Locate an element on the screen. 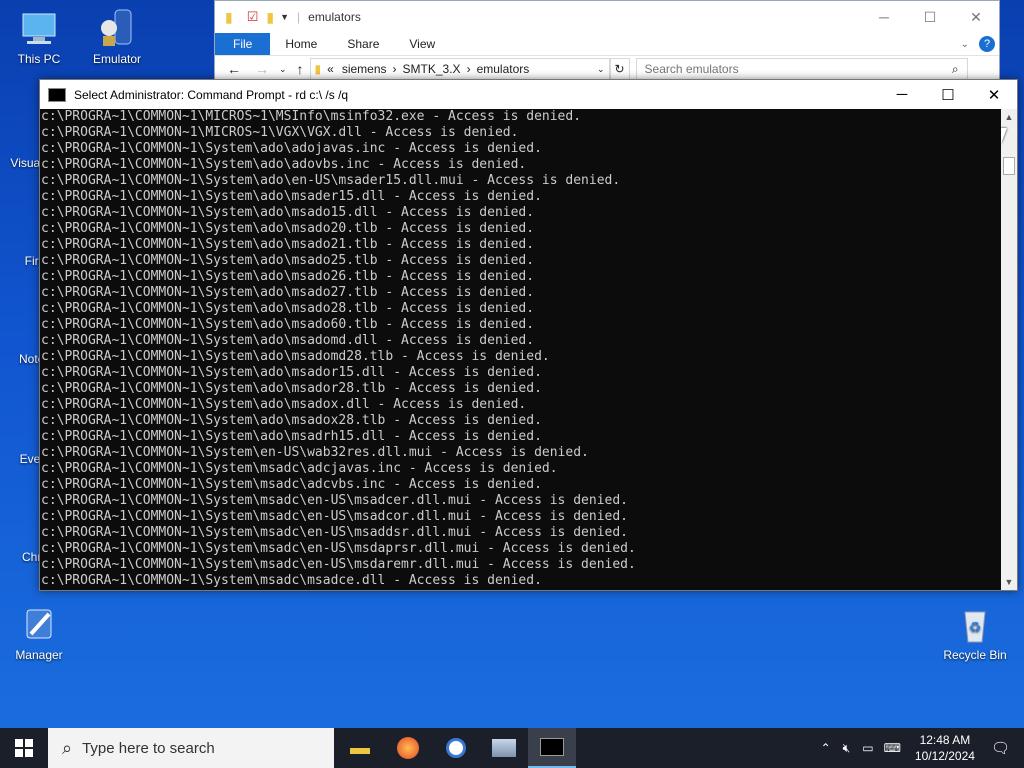  taskbar-search-box: ⌕ Type here to search is located at coordinates (191, 748).